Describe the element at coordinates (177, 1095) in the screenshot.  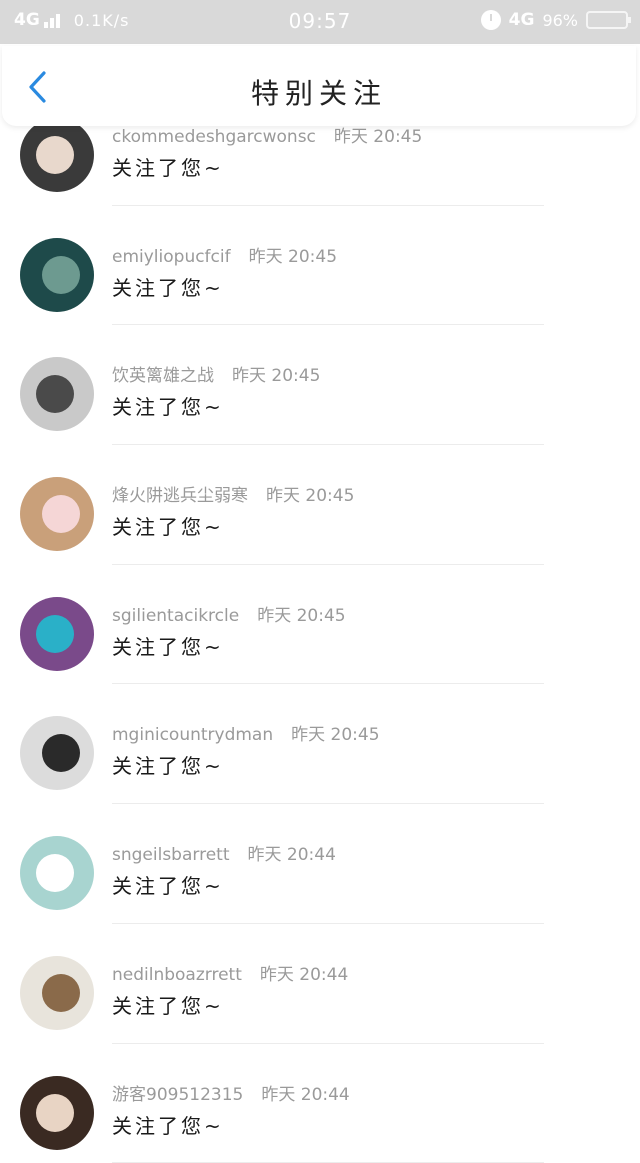
I see `user-name: 游客909512315` at that location.